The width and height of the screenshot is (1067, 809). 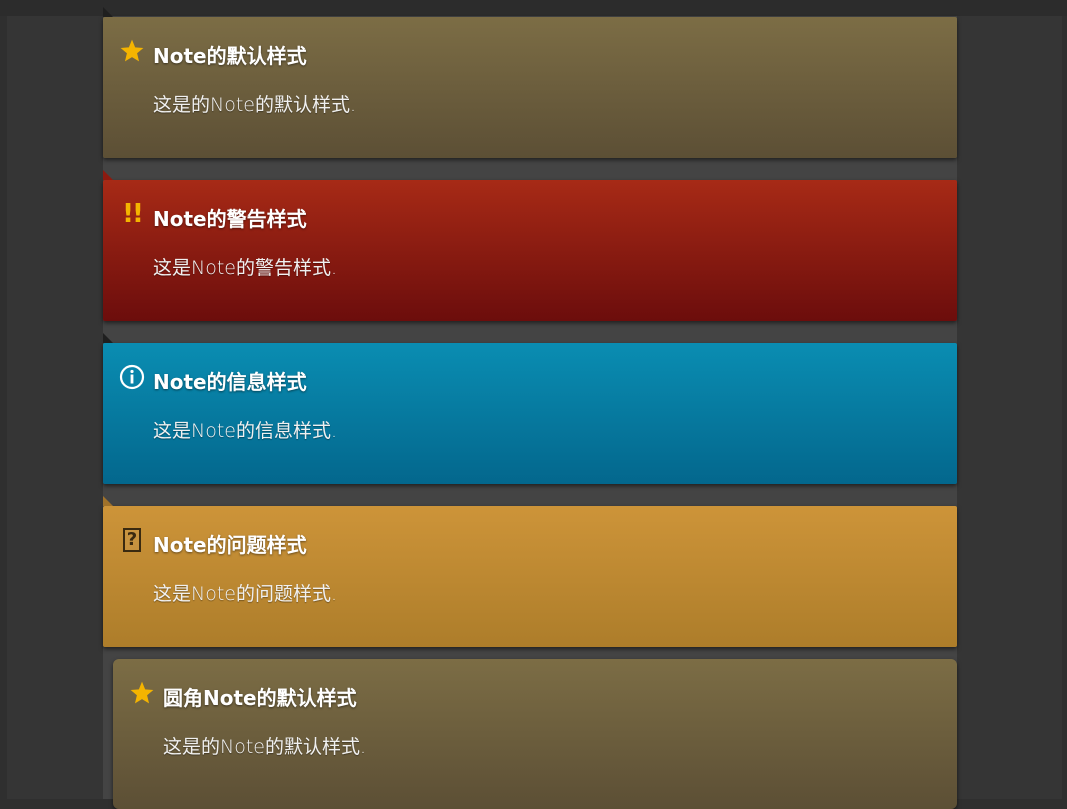 What do you see at coordinates (230, 382) in the screenshot?
I see `note-title: Note的信息样式` at bounding box center [230, 382].